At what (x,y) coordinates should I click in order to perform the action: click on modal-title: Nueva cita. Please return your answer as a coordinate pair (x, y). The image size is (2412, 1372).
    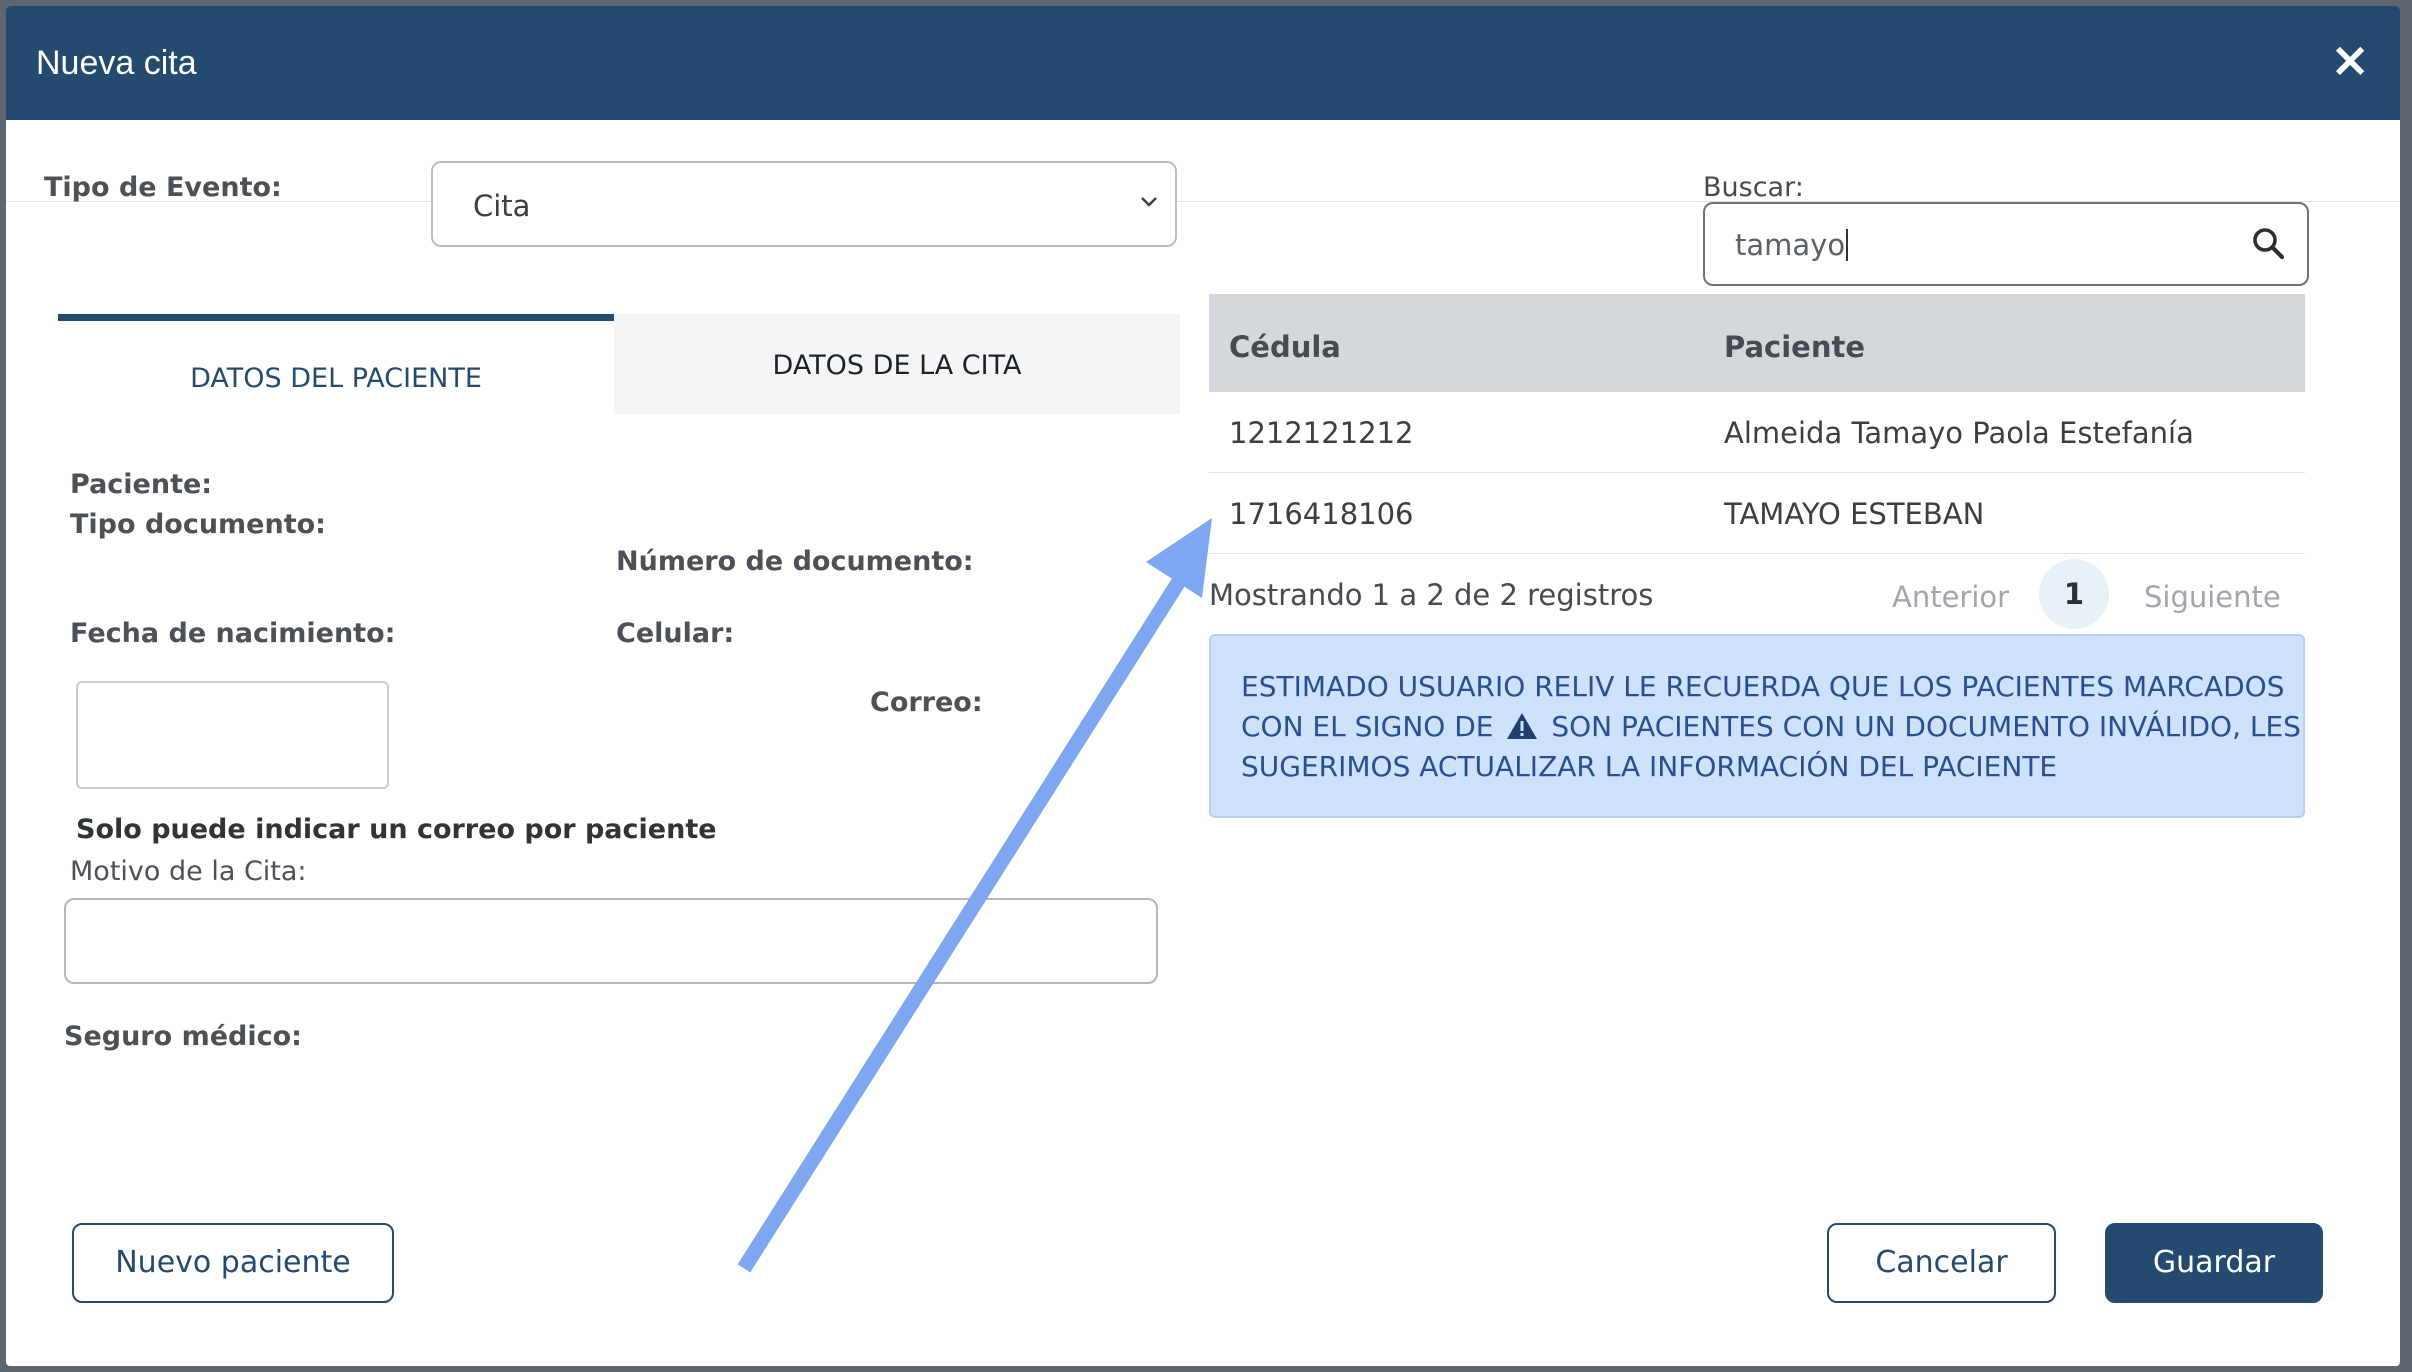
    Looking at the image, I should click on (116, 63).